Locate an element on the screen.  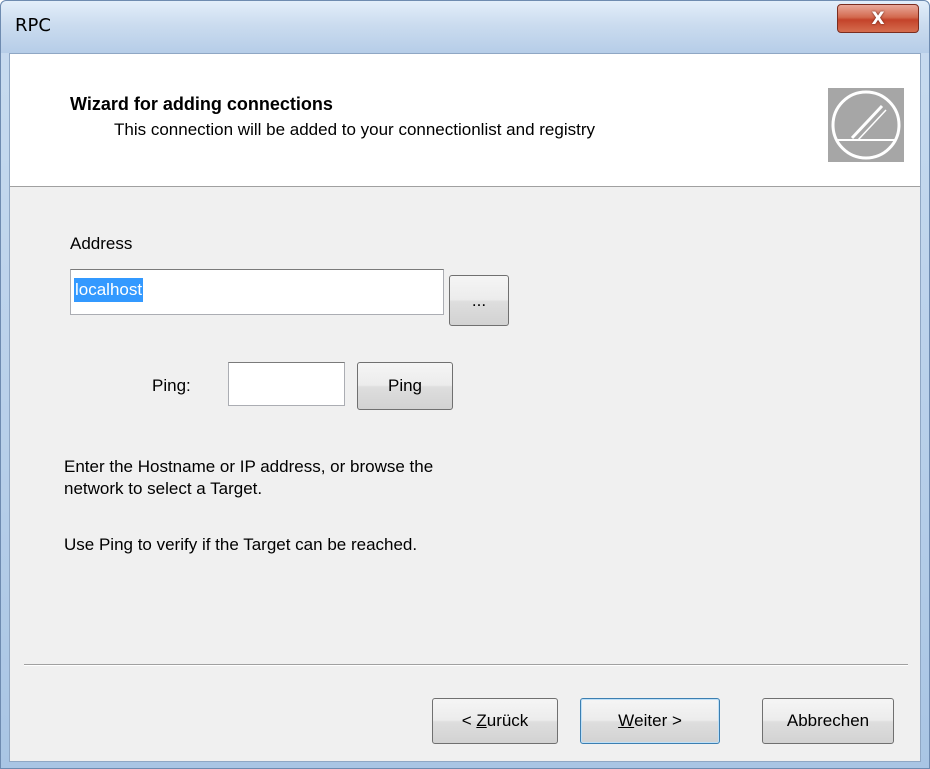
footer-divider is located at coordinates (466, 665).